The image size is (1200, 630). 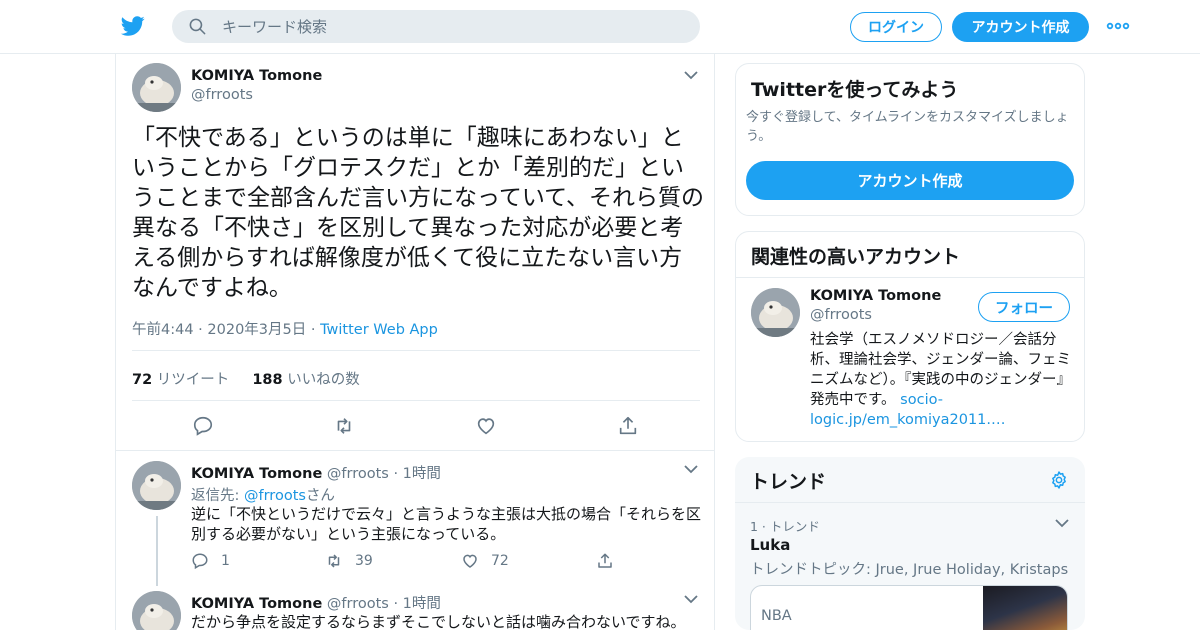 What do you see at coordinates (349, 561) in the screenshot?
I see `retweet-action: 39` at bounding box center [349, 561].